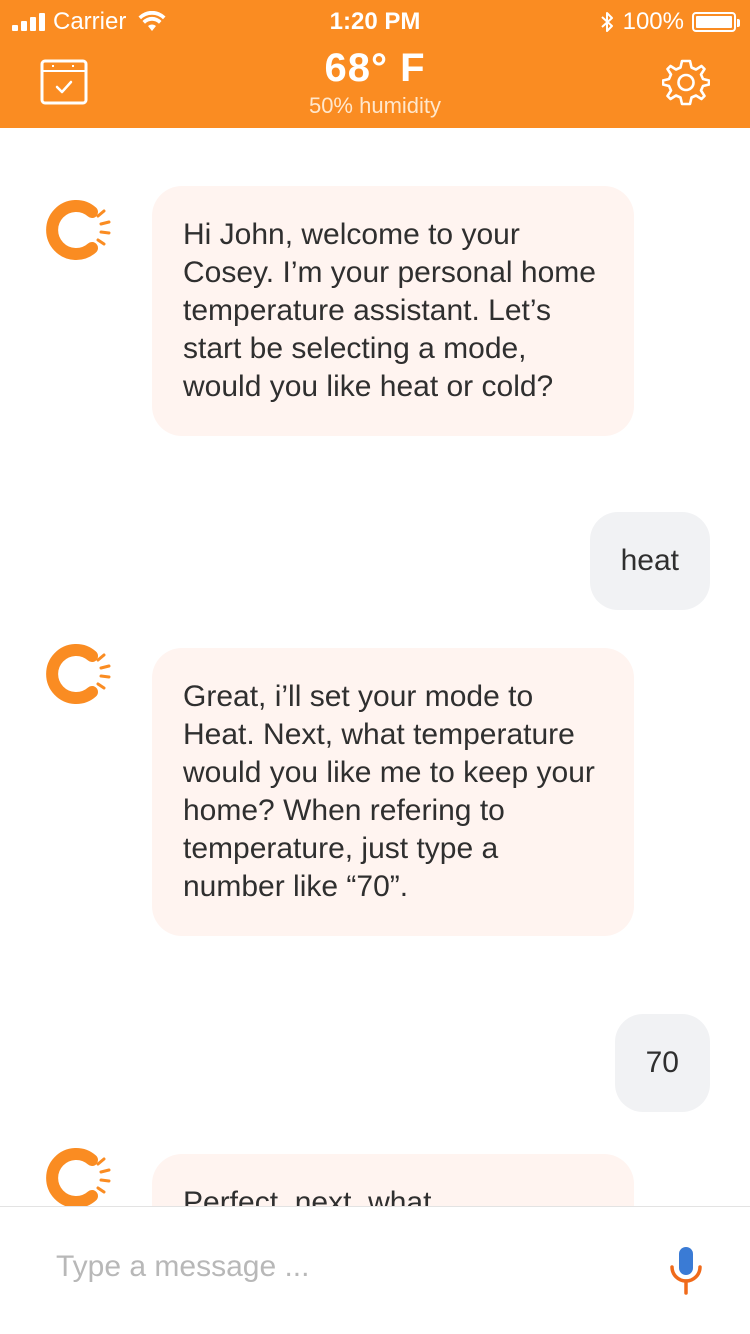 The height and width of the screenshot is (1334, 750). Describe the element at coordinates (375, 22) in the screenshot. I see `status-bar: Carrier 1:20 PM 100%` at that location.